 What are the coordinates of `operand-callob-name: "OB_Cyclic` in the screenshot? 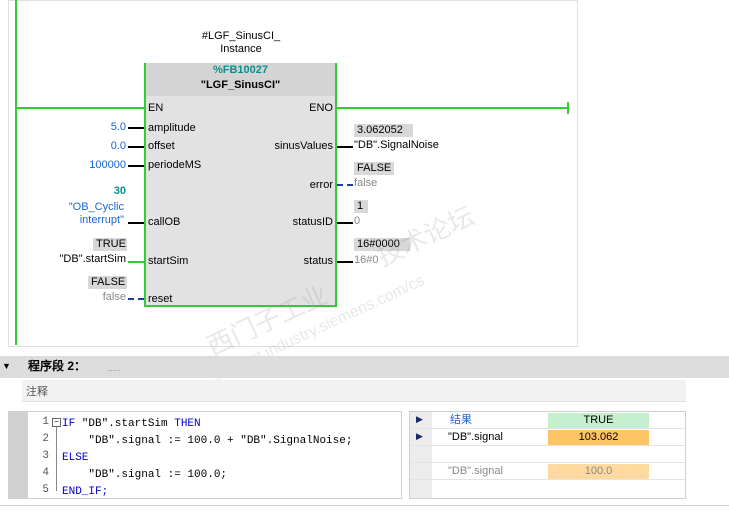 It's located at (87, 207).